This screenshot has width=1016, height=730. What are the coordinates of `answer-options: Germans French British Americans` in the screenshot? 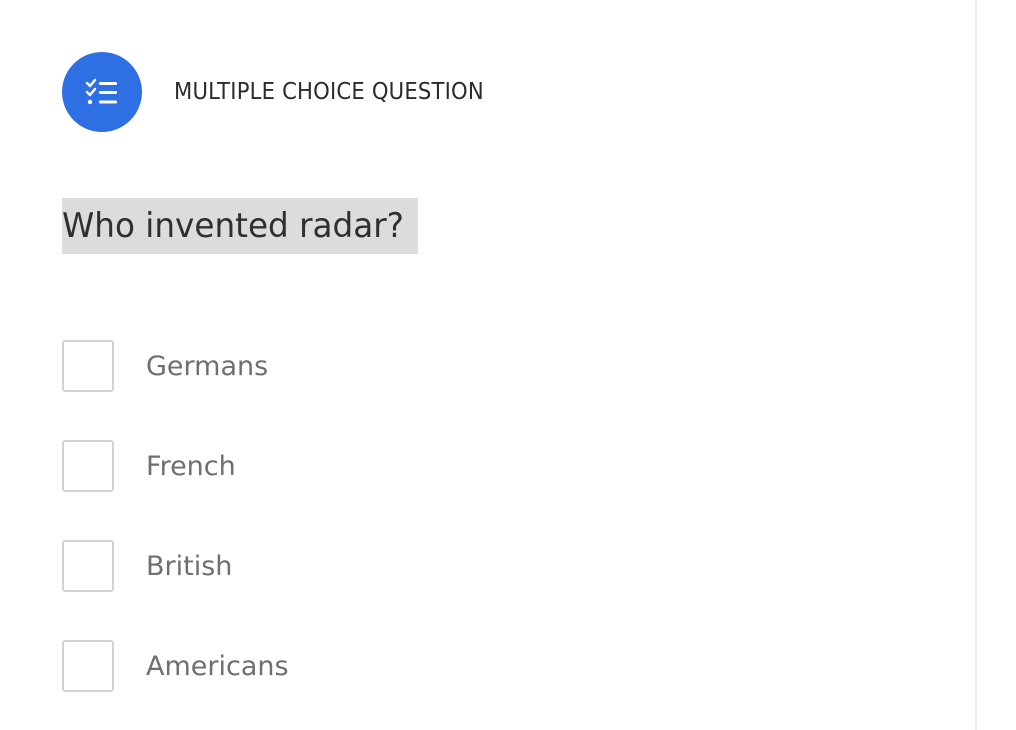 It's located at (175, 535).